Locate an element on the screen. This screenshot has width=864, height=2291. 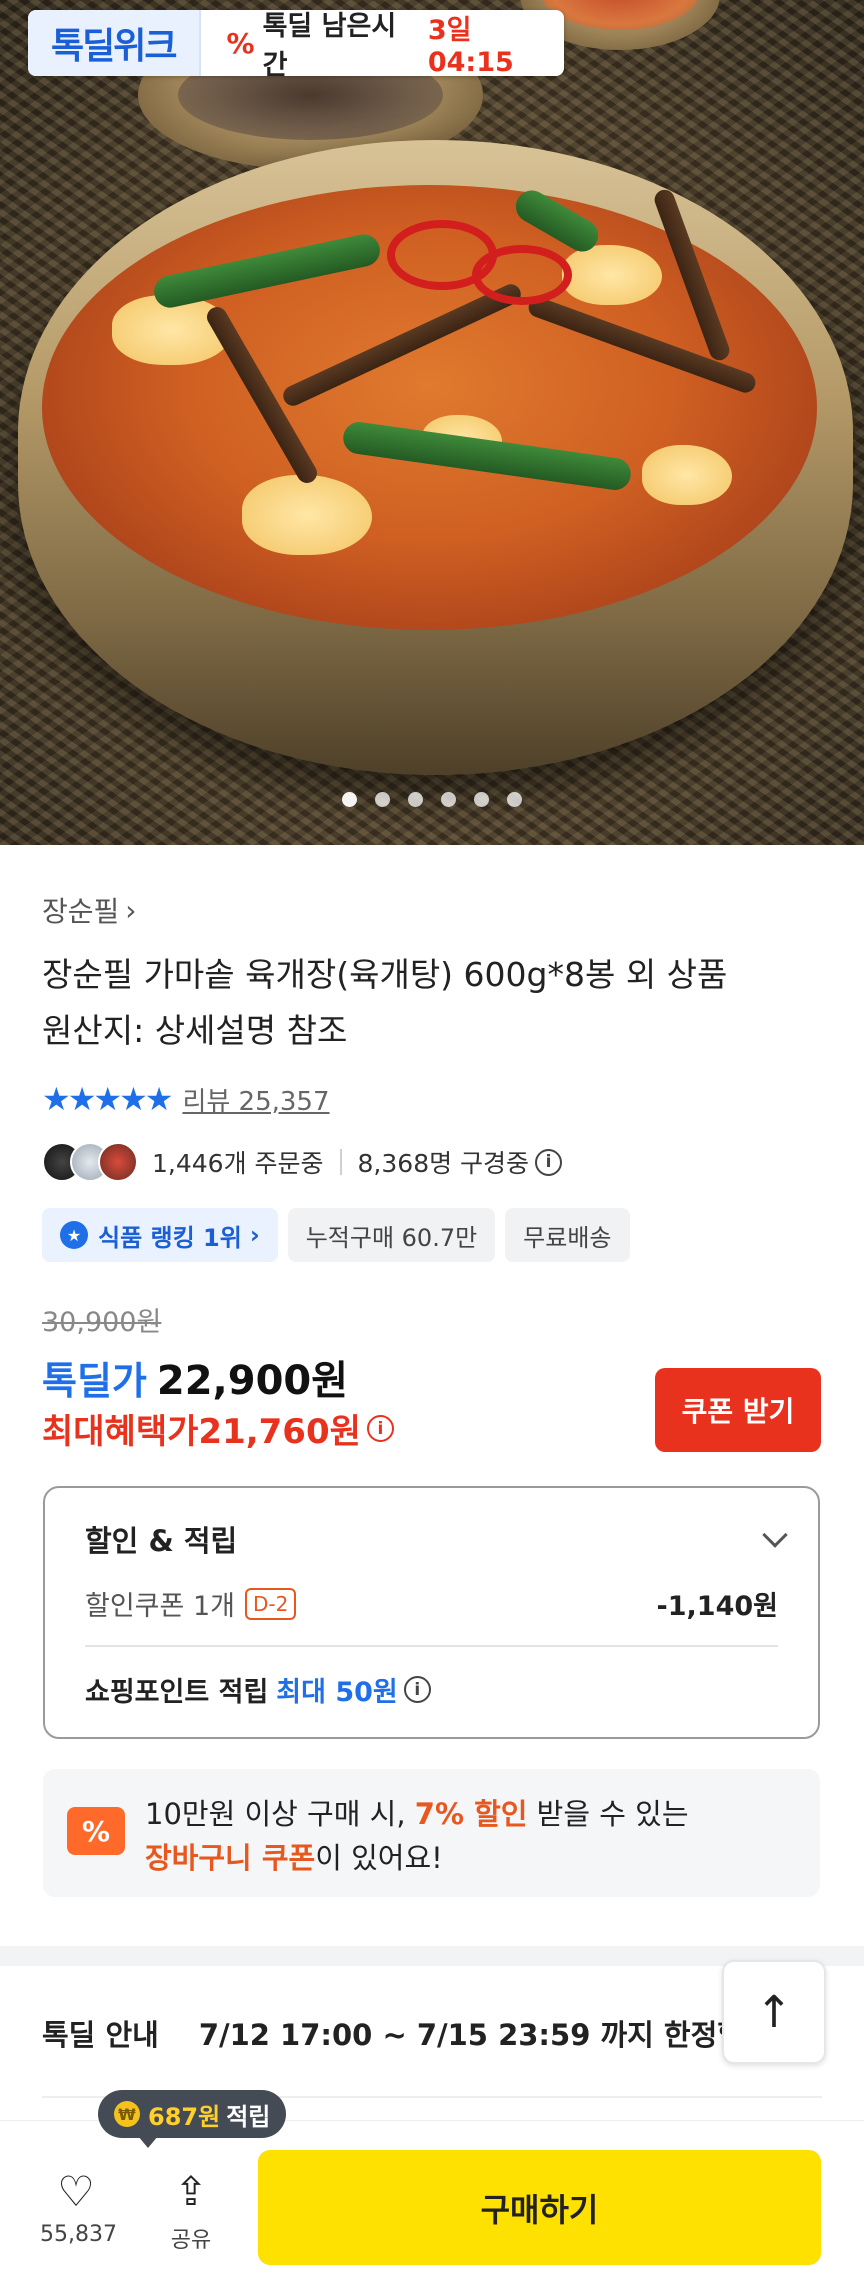
max-benefit-label: 최대혜택가 is located at coordinates (120, 1432).